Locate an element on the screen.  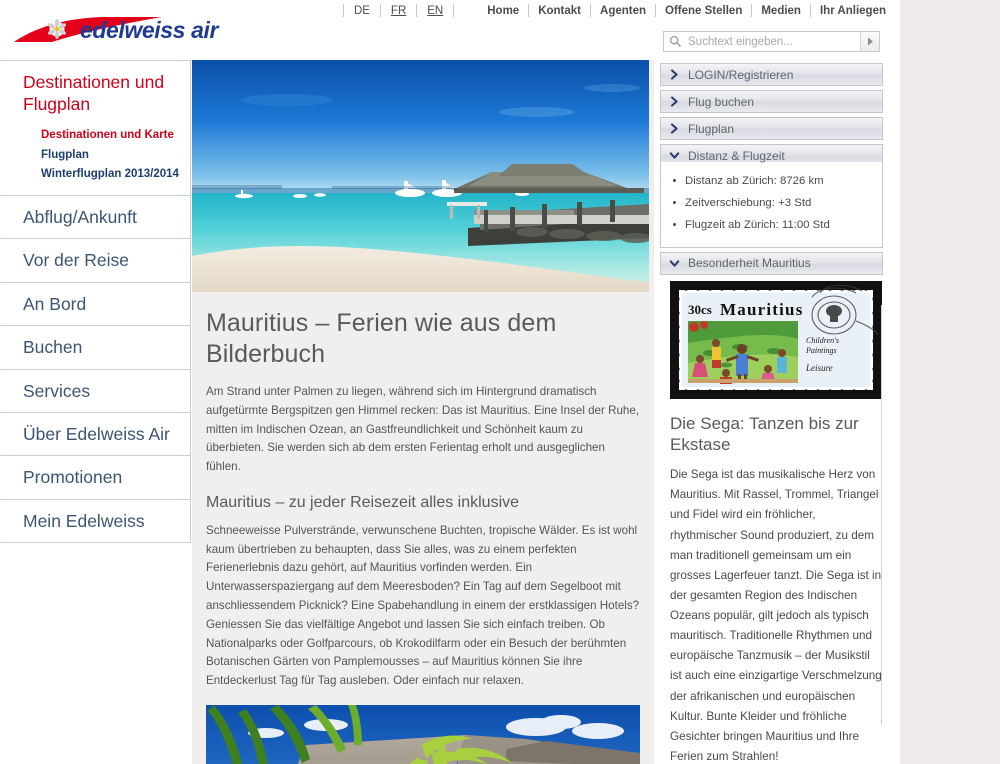
sidebar-label-mein-edelweiss: Mein Edelweiss is located at coordinates (95, 521).